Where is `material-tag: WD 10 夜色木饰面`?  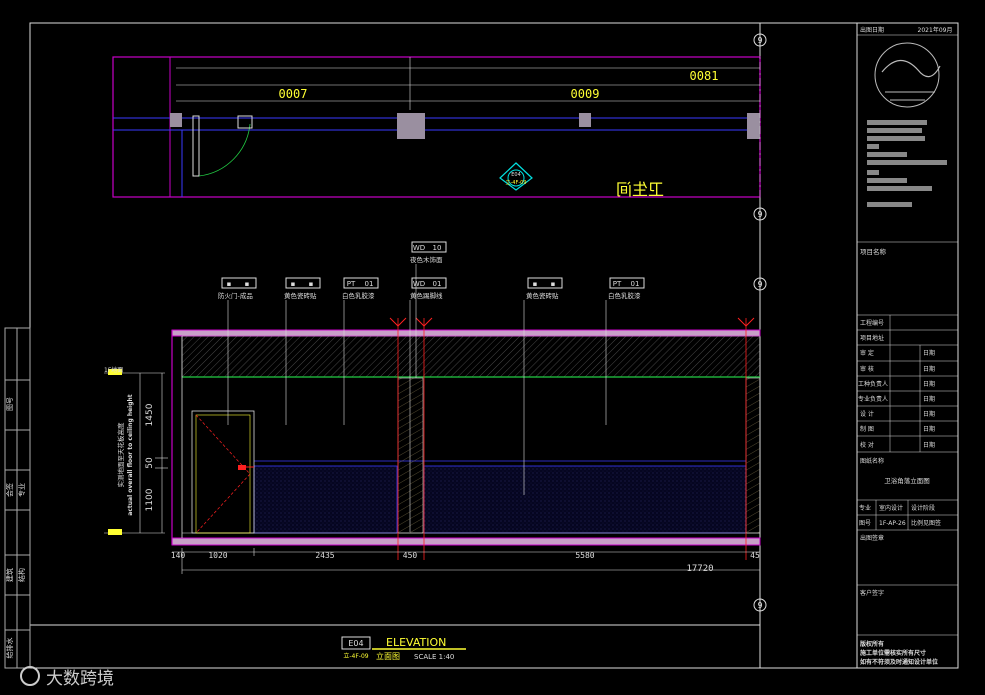 material-tag: WD 10 夜色木饰面 is located at coordinates (428, 252).